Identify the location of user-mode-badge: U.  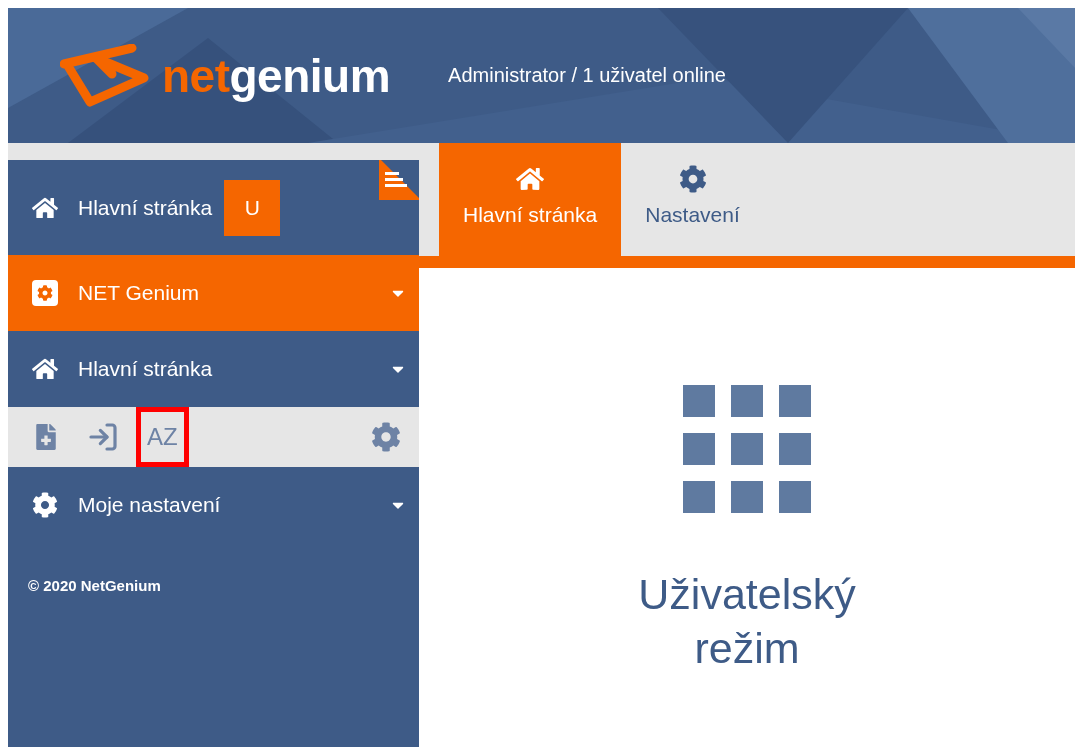
(252, 207).